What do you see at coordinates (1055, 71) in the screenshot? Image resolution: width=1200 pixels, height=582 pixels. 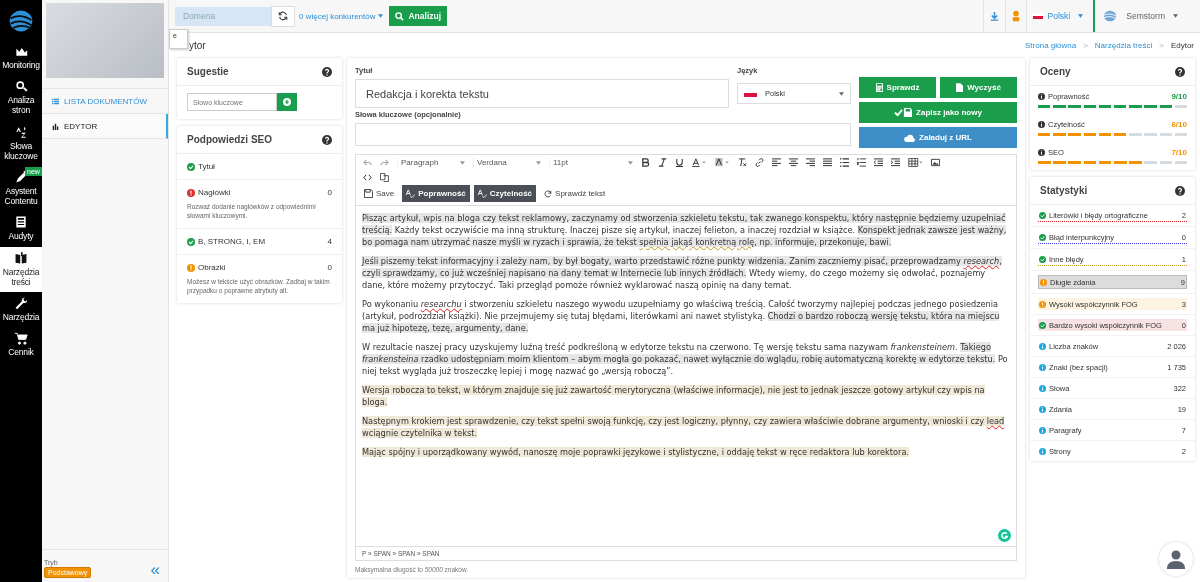 I see `card-title: Oceny` at bounding box center [1055, 71].